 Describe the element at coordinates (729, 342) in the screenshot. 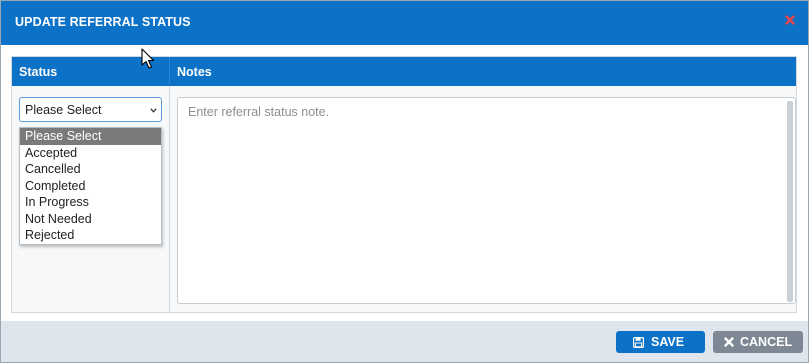

I see `x-icon` at that location.